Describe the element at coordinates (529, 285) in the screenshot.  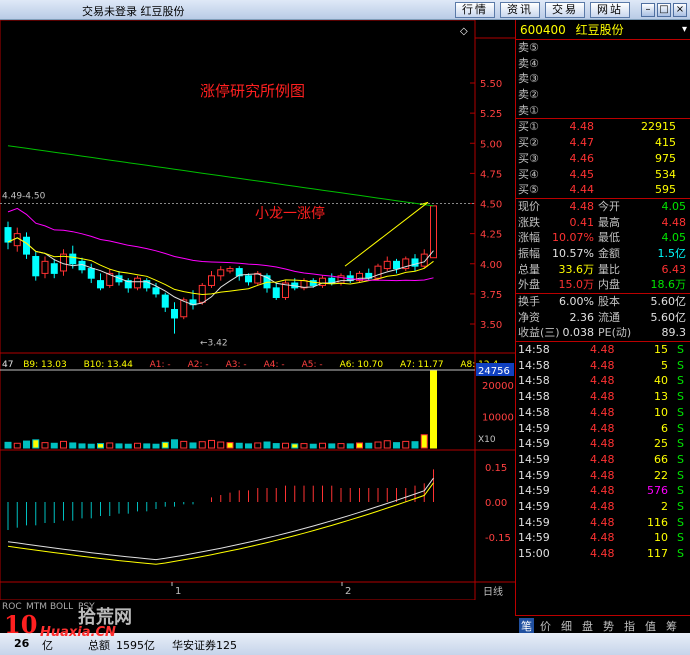
I see `stat-label: 外盘` at that location.